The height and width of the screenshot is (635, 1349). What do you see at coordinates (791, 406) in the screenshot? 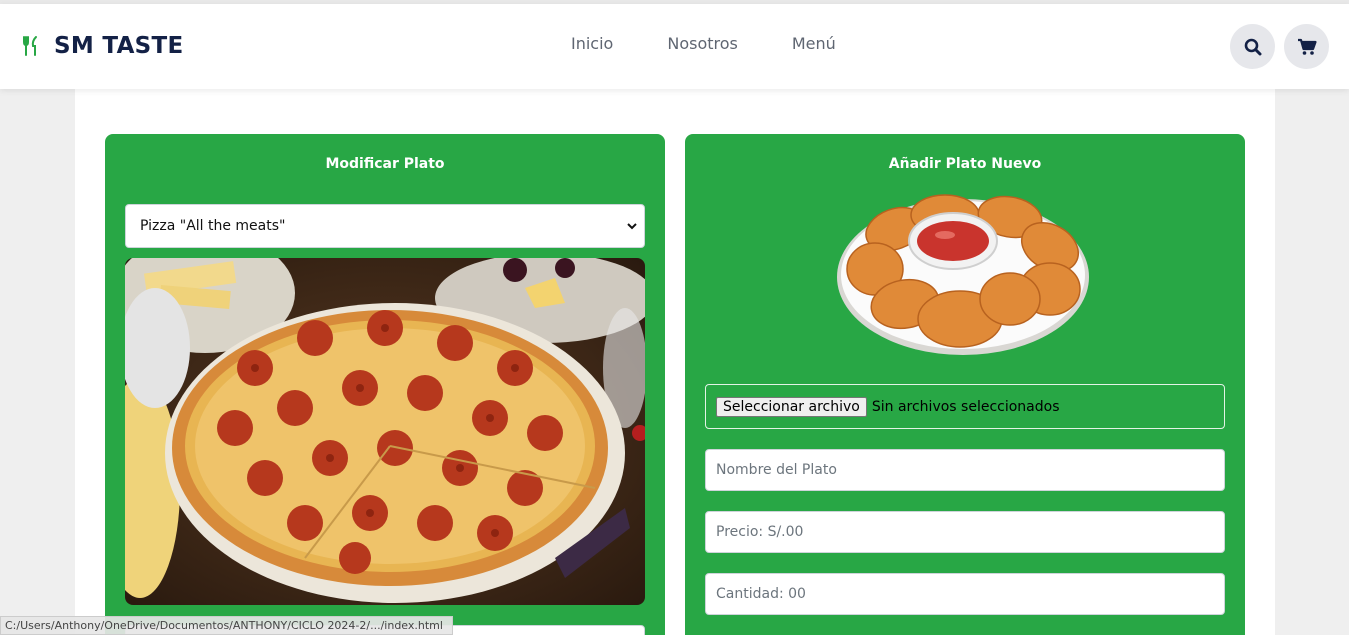
I see `select-file-button: Seleccionar archivo` at bounding box center [791, 406].